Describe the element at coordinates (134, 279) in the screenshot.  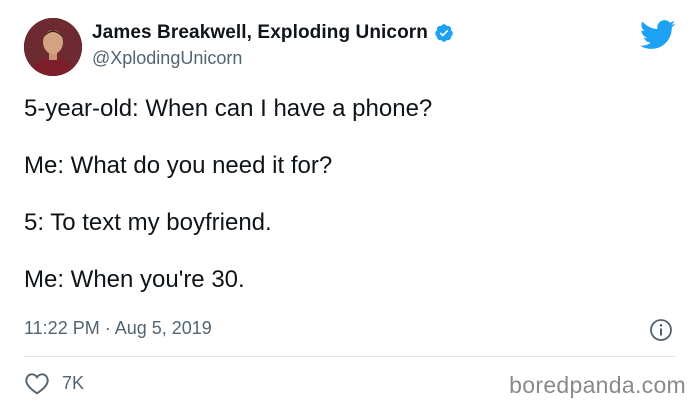
I see `tweet-line: Me: When you're 30.` at that location.